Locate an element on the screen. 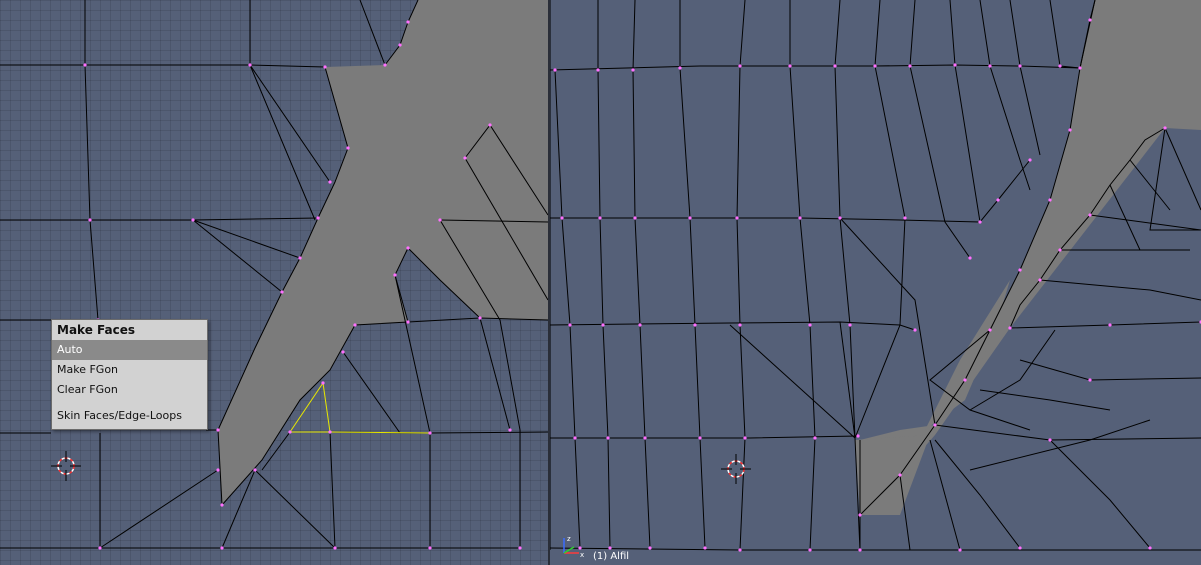 The height and width of the screenshot is (565, 1201). svg-text: z is located at coordinates (569, 539).